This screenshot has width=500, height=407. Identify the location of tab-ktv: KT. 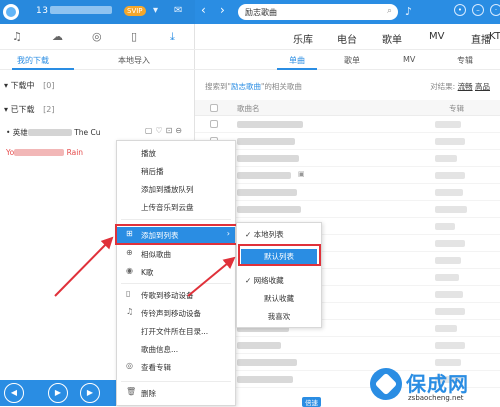
(494, 36).